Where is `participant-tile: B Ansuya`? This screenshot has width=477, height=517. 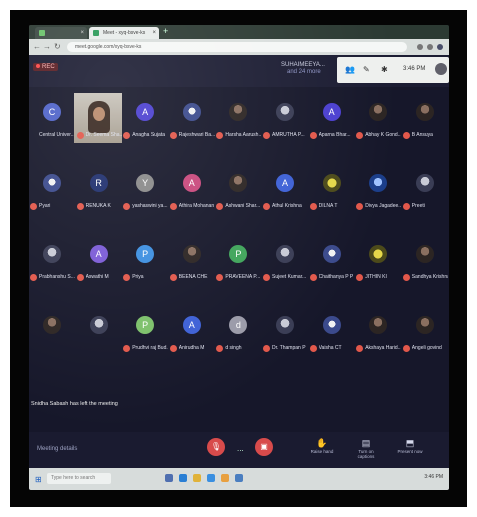
participant-tile: B Ansuya is located at coordinates (425, 126).